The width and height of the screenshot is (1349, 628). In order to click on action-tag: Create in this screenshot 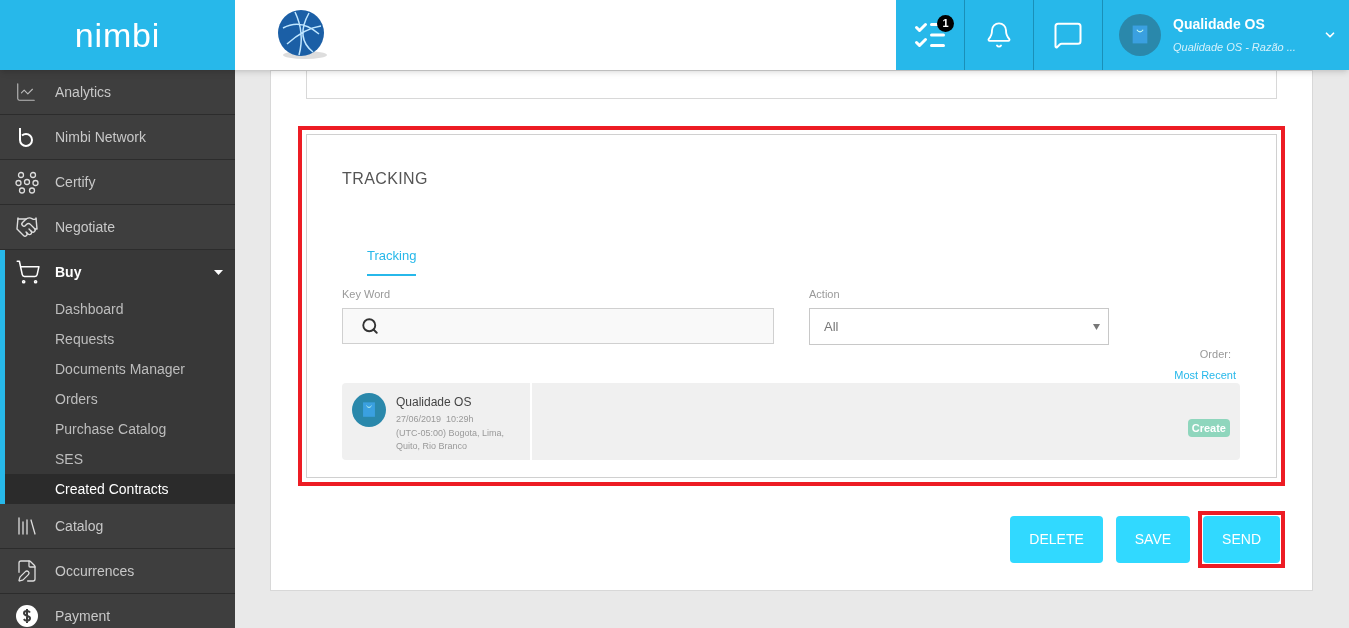, I will do `click(1208, 427)`.